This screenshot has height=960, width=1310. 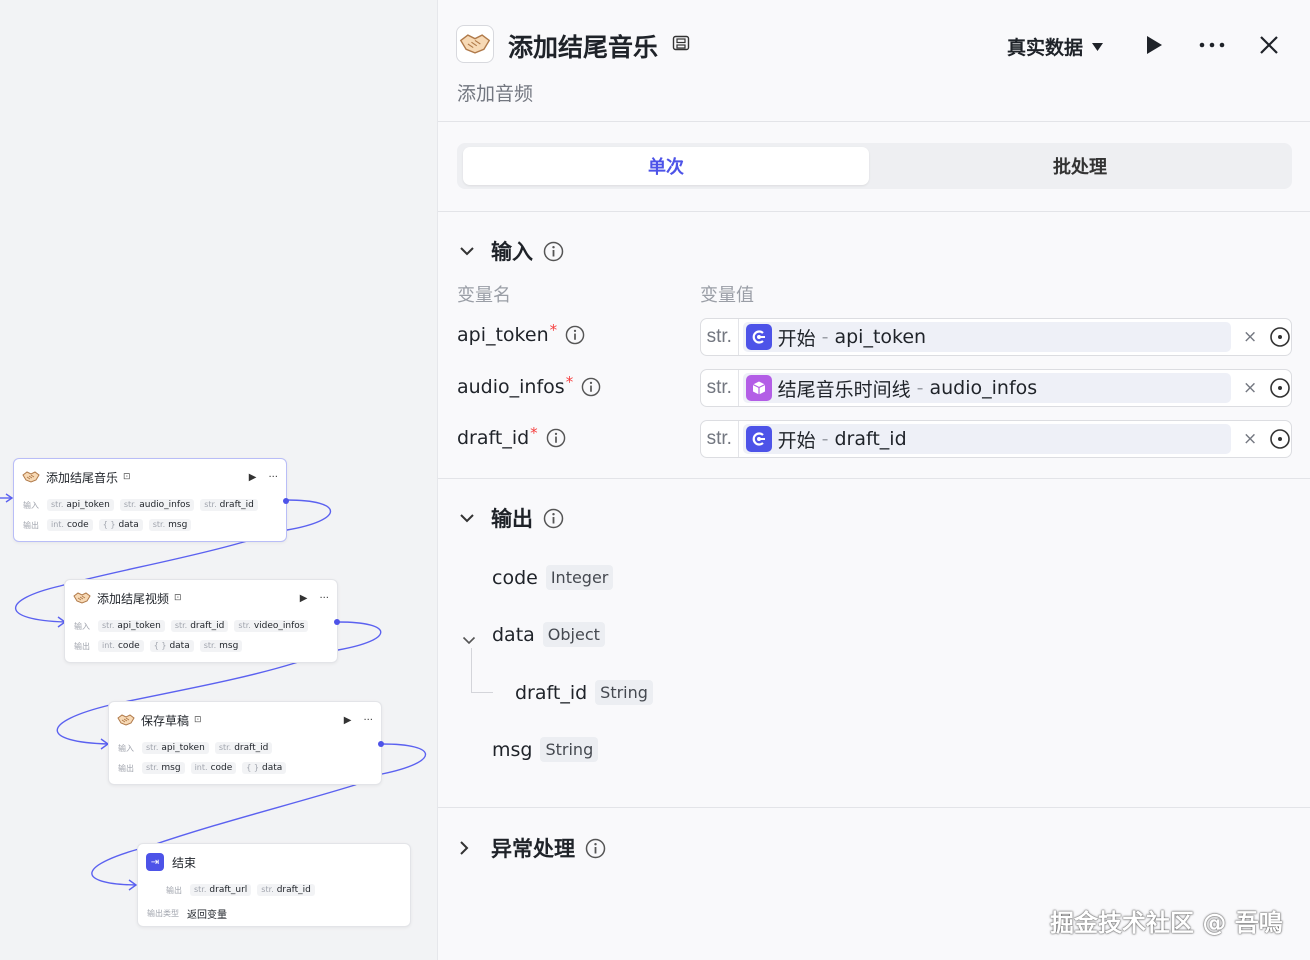 What do you see at coordinates (1098, 46) in the screenshot?
I see `caret-down-icon` at bounding box center [1098, 46].